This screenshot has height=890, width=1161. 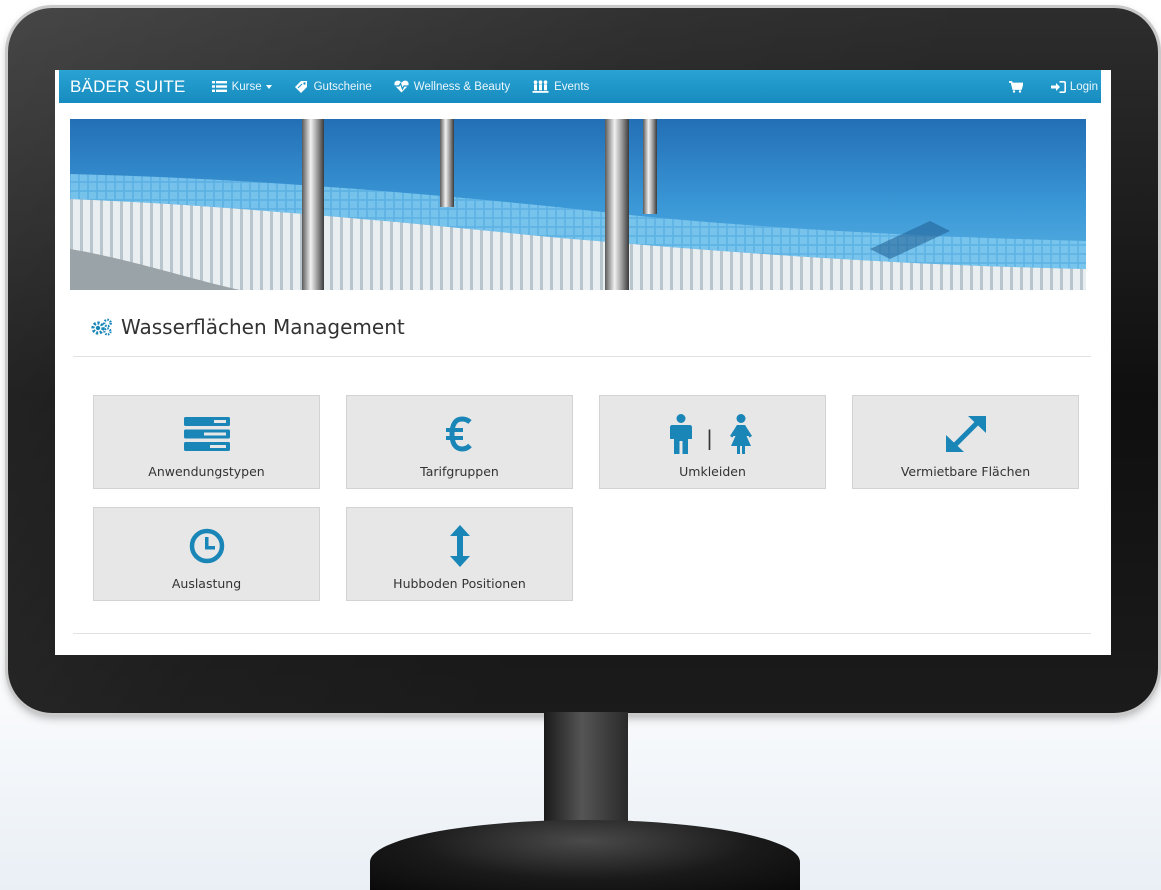 I want to click on login-label: Login, so click(x=1083, y=86).